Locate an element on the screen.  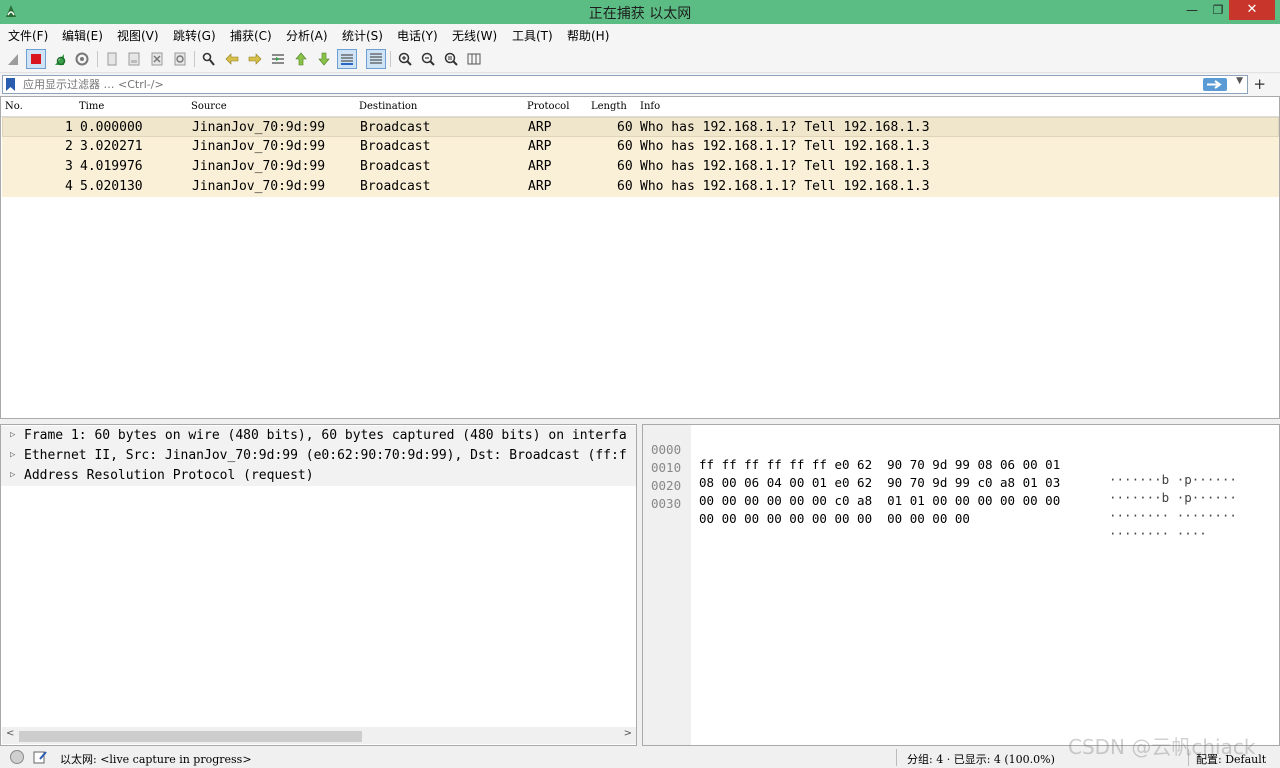
capture-status-text: 以太网: <live capture in progress> is located at coordinates (156, 759).